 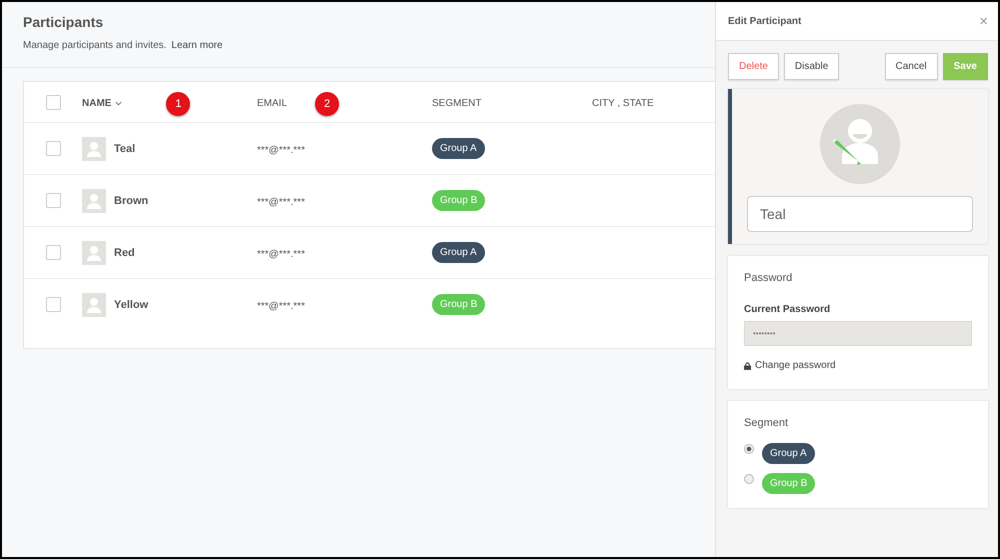 I want to click on panel-title: Edit Participant, so click(x=765, y=21).